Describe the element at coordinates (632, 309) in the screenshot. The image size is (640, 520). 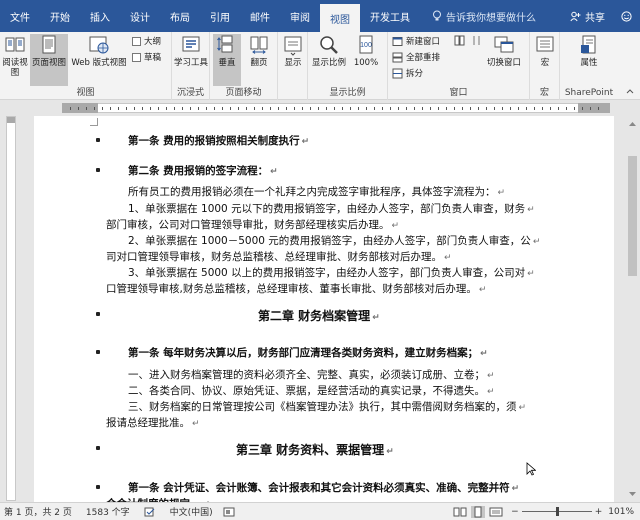
I see `vertical-scrollbar` at that location.